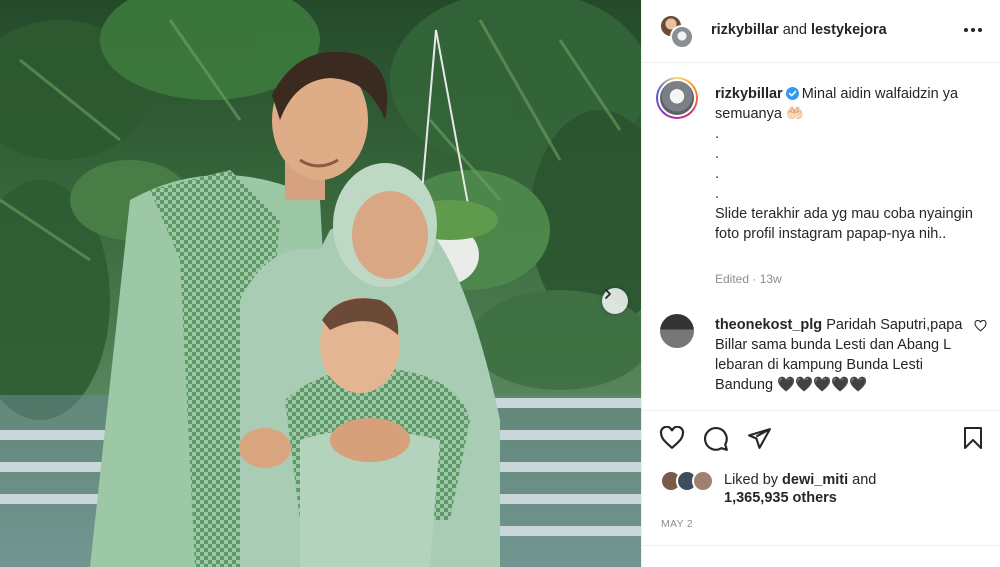 This screenshot has height=567, width=1000. I want to click on author-link: rizkybillar, so click(745, 30).